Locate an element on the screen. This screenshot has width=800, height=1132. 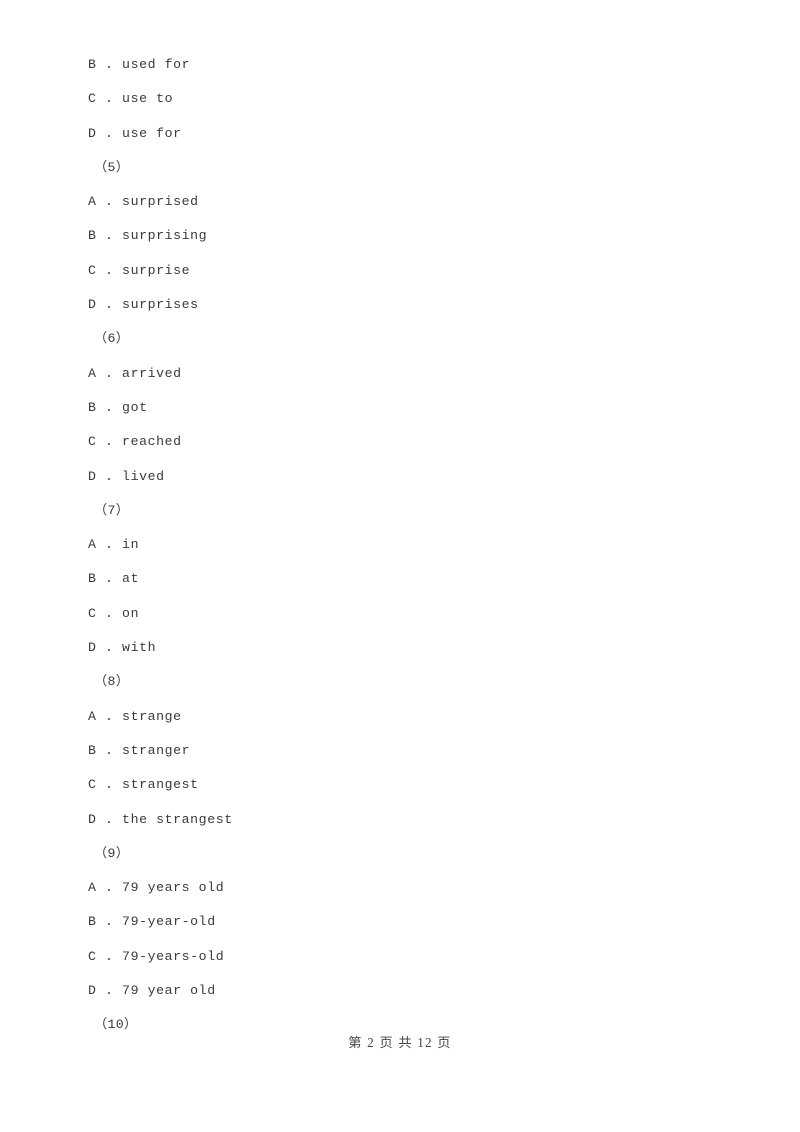
page-footer: 第 2 页 共 12 页 is located at coordinates (400, 1042).